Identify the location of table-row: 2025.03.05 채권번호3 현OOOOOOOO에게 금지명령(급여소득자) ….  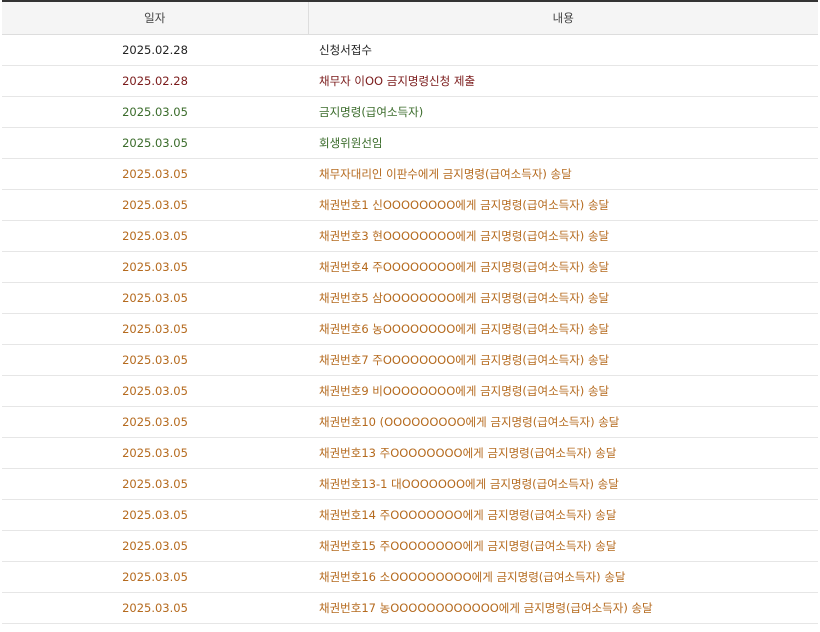
(410, 236).